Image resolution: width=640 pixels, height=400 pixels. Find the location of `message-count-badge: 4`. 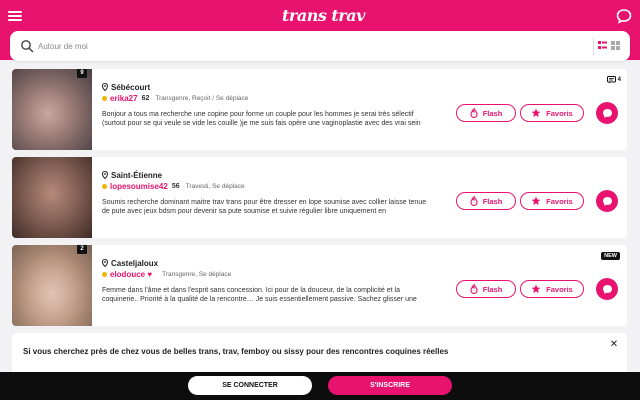

message-count-badge: 4 is located at coordinates (613, 80).